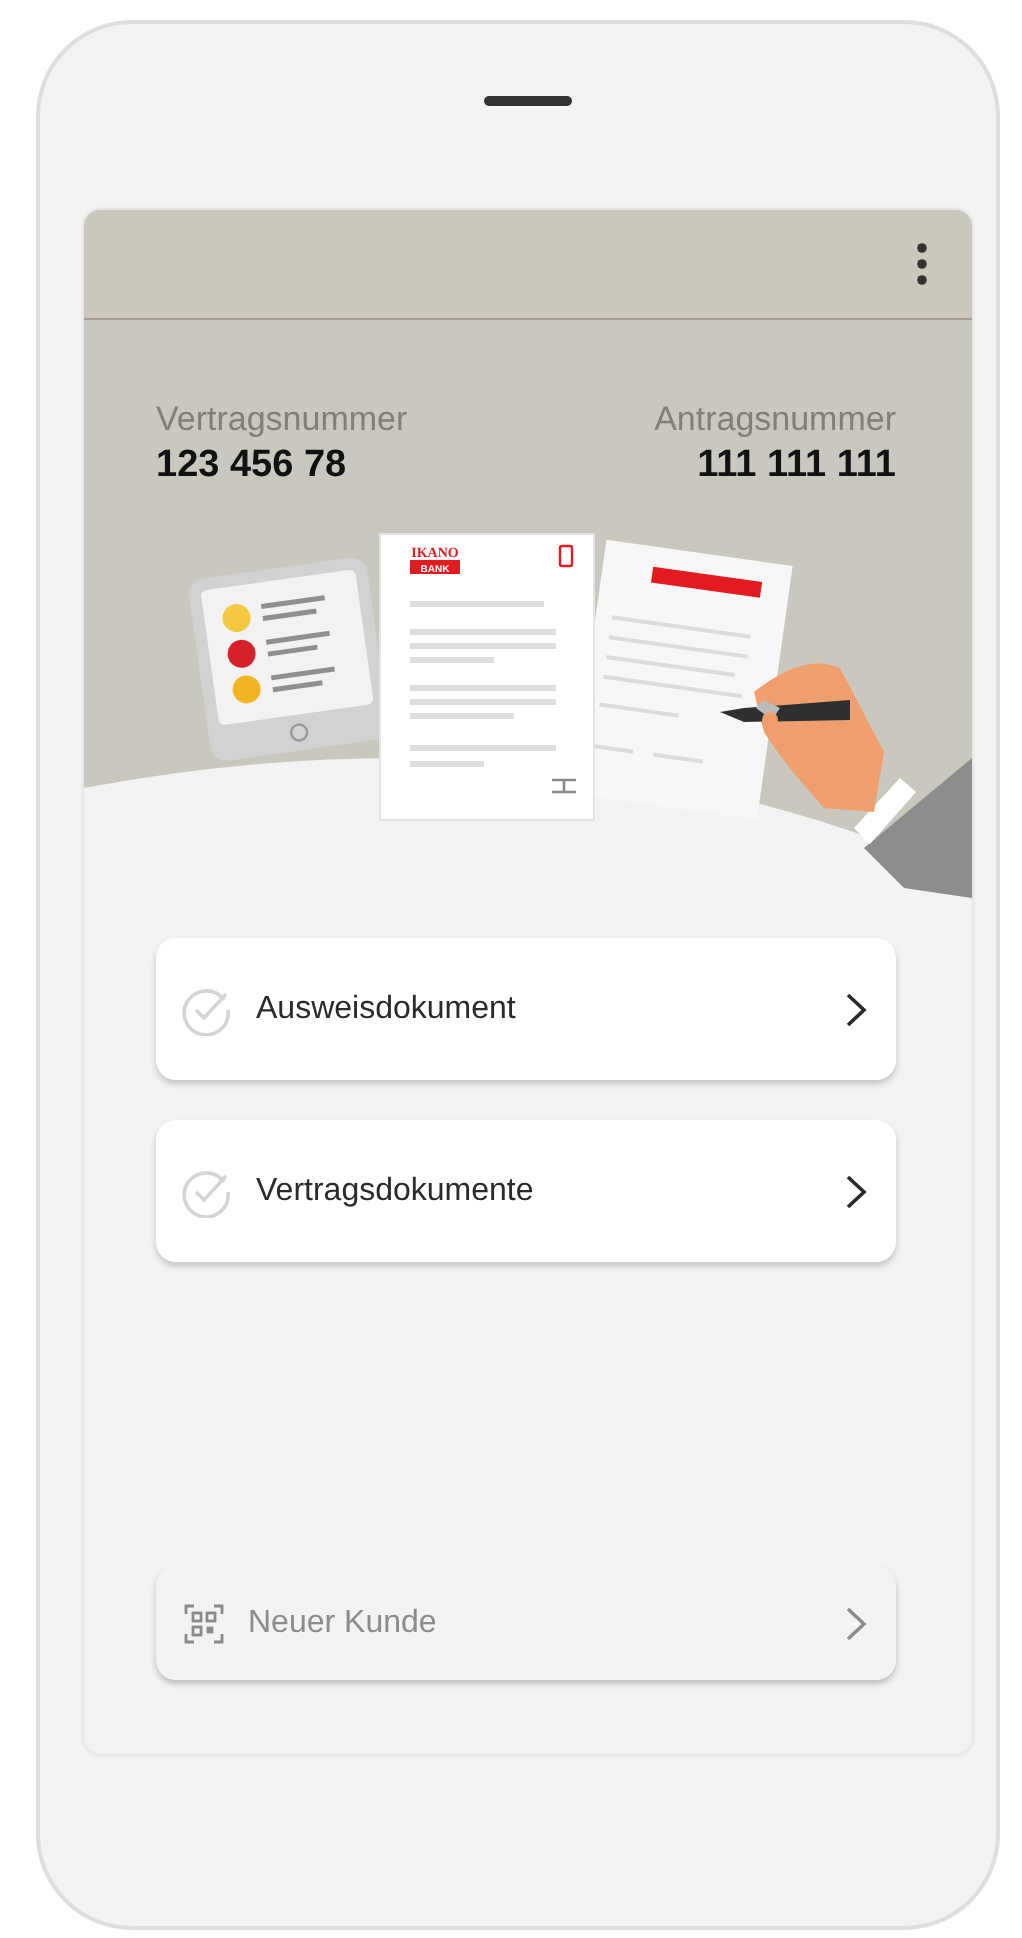  Describe the element at coordinates (526, 1191) in the screenshot. I see `document-row-button: Vertragsdokumente` at that location.